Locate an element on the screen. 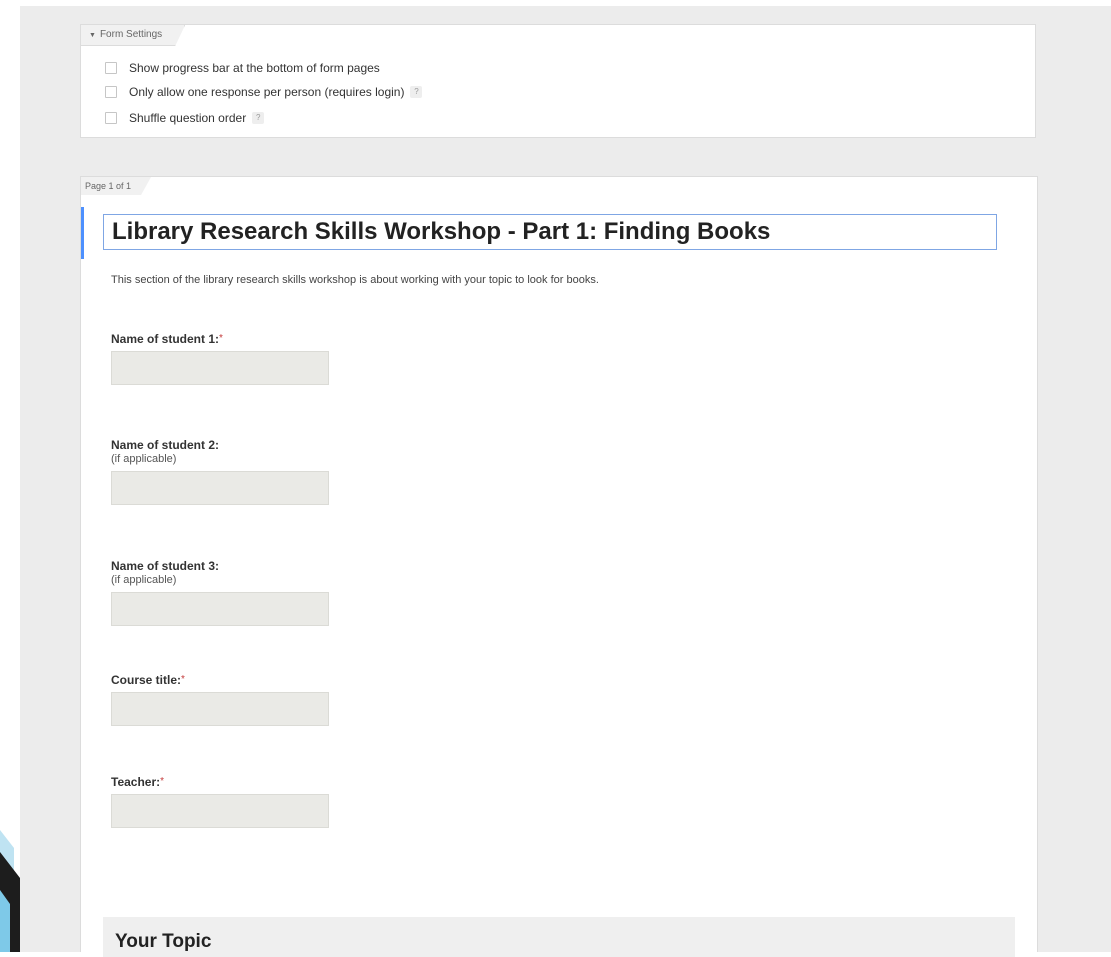 This screenshot has height=957, width=1111. question-label: Name of student 2: is located at coordinates (165, 445).